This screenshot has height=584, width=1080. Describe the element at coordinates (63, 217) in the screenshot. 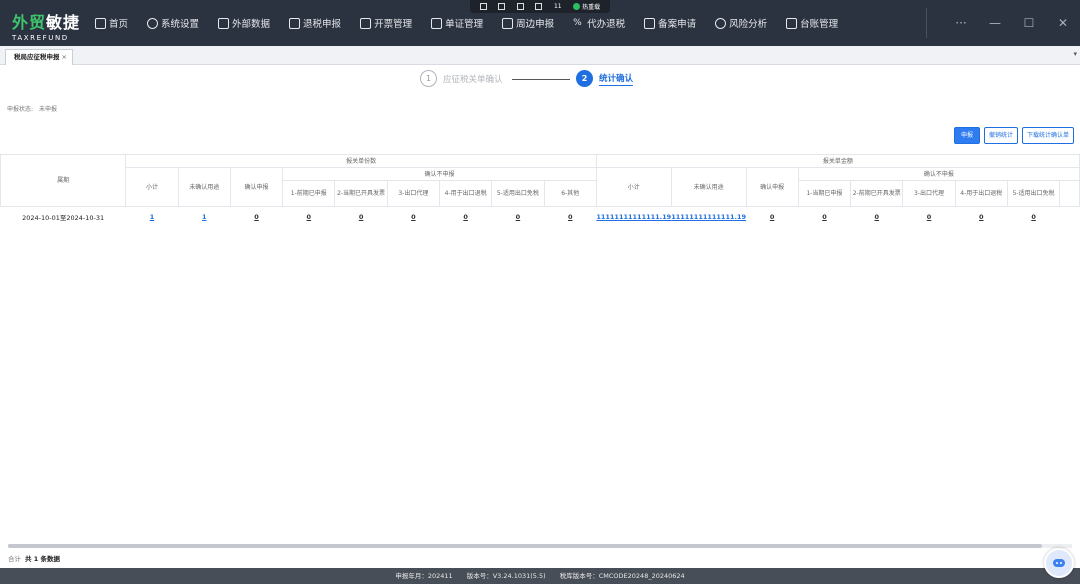

I see `cell-period: 2024-10-01至2024-10-31` at that location.